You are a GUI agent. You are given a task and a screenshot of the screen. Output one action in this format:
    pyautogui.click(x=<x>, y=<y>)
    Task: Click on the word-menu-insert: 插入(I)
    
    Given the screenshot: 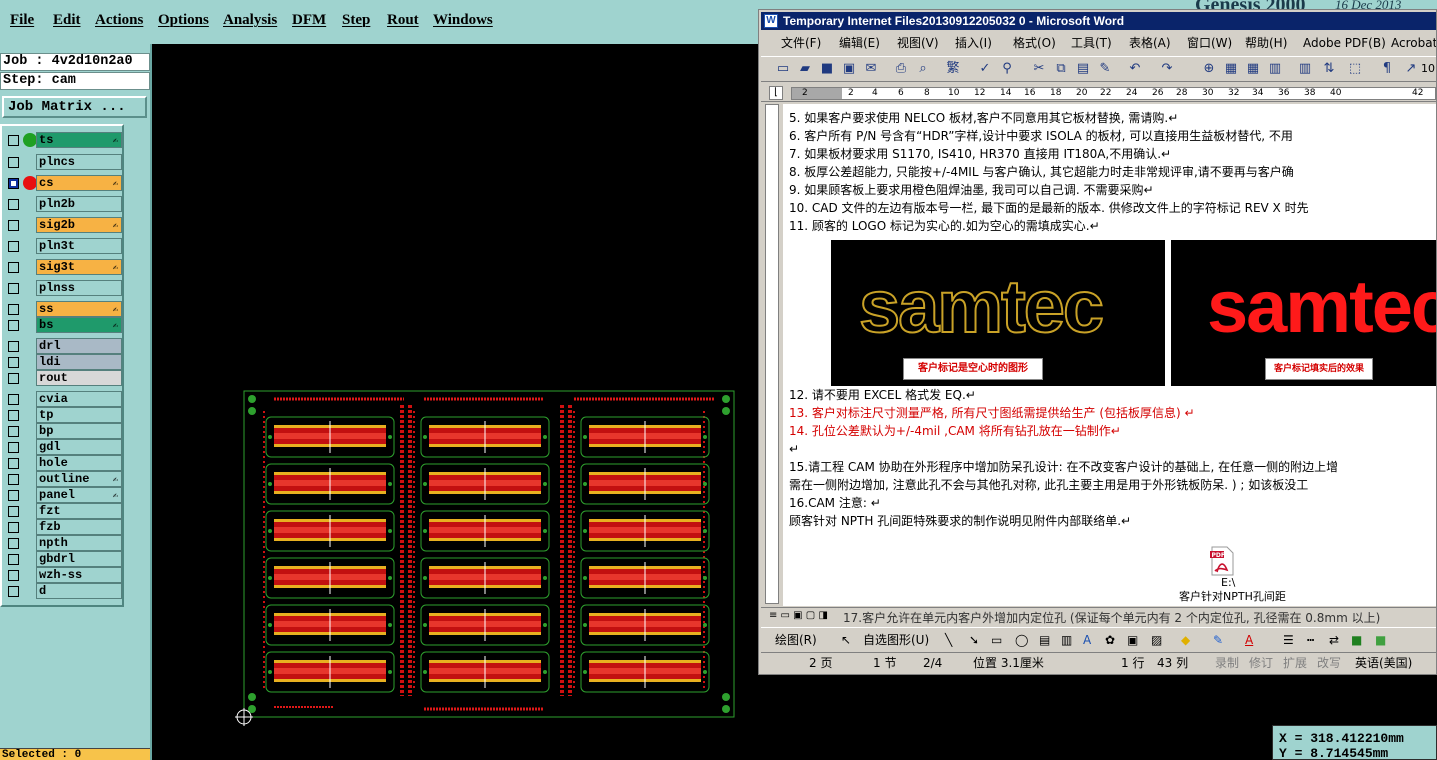 What is the action you would take?
    pyautogui.click(x=973, y=43)
    